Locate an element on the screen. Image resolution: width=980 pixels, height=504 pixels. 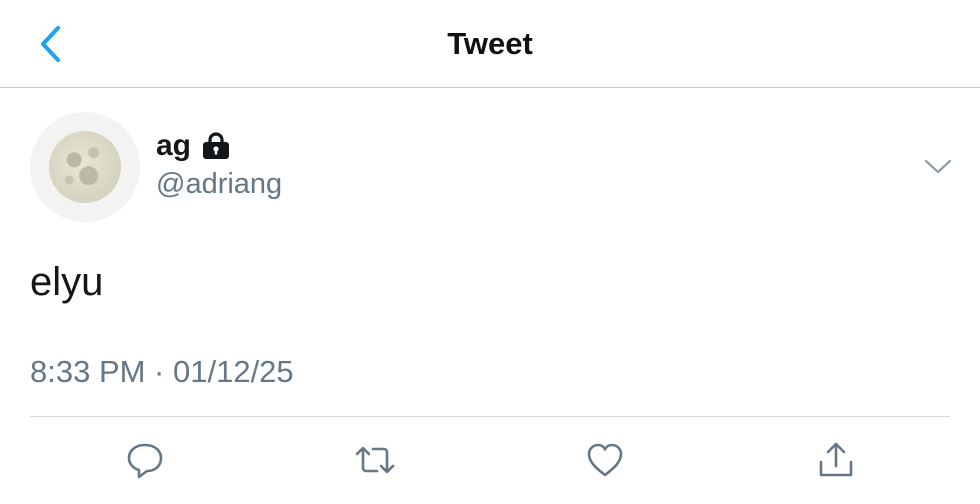
comment-bubble-icon is located at coordinates (145, 461).